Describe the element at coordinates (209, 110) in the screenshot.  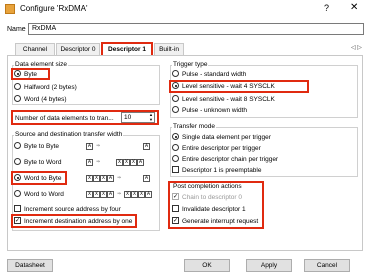
I see `radio-pulse-unknown: Pulse - unknown width` at that location.